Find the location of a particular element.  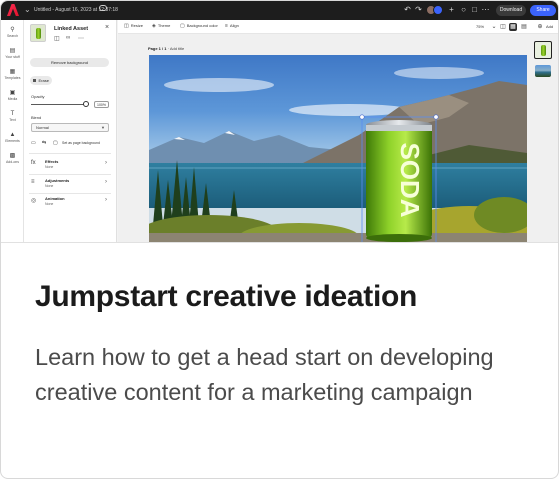

rail-item-text: T Text is located at coordinates (12, 120).